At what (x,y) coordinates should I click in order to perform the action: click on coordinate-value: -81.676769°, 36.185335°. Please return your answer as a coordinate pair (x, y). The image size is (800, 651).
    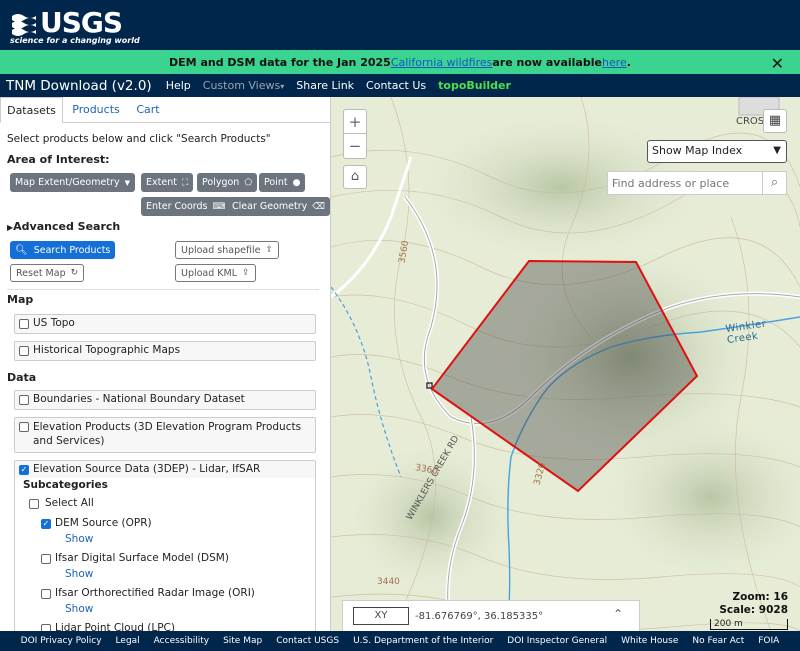
    Looking at the image, I should click on (479, 616).